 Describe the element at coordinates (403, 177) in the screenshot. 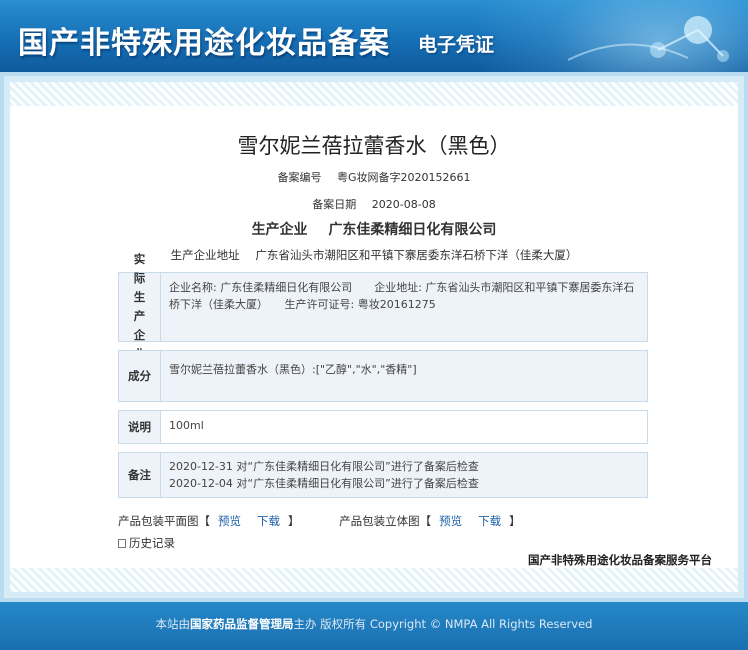

I see `registration-number-value: 粤G妆网备字2020152661` at that location.